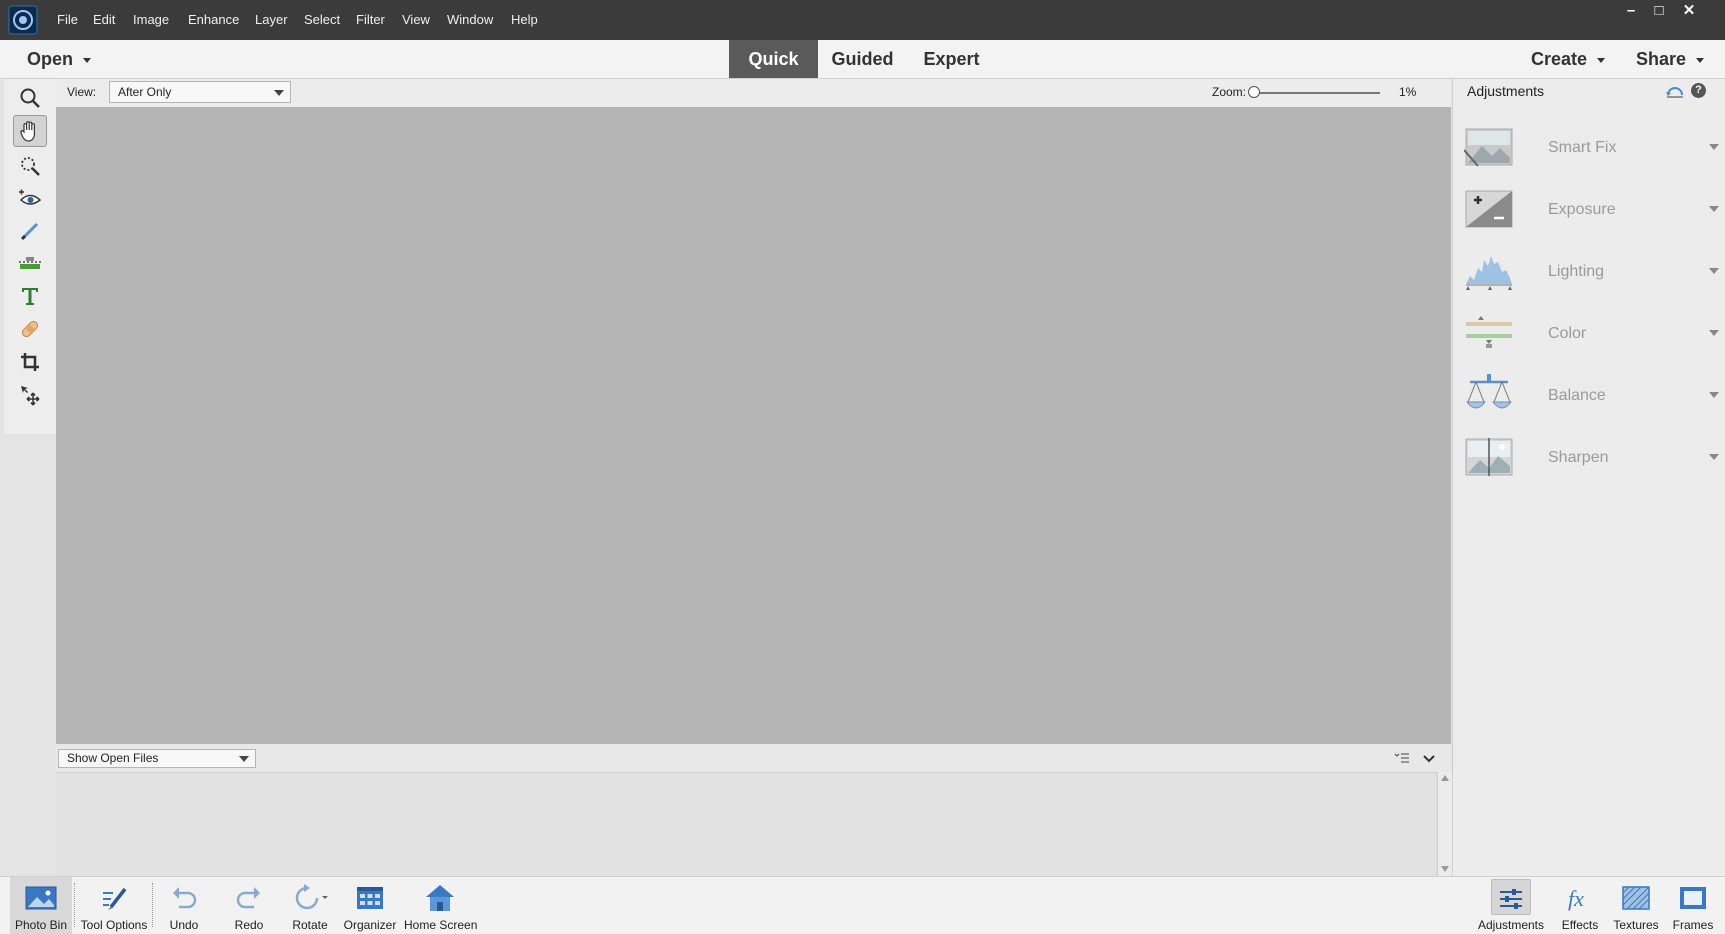 This screenshot has height=934, width=1725. What do you see at coordinates (151, 20) in the screenshot?
I see `menu-image: Image` at bounding box center [151, 20].